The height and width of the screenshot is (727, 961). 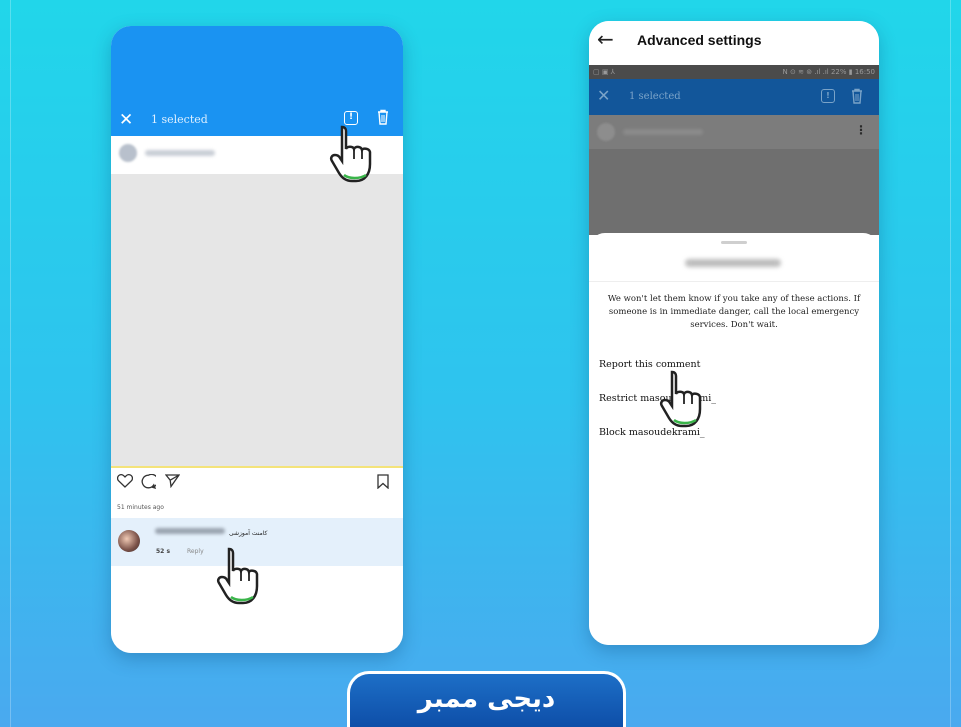 I want to click on commenter-avatar, so click(x=129, y=541).